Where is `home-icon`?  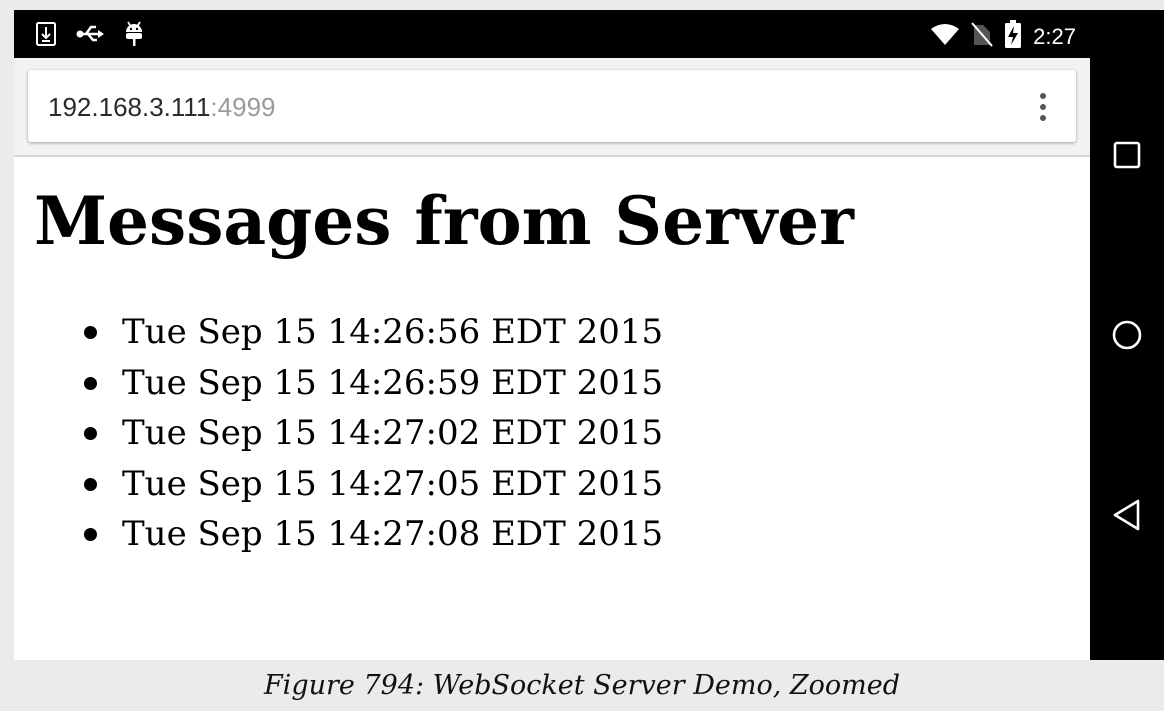
home-icon is located at coordinates (1127, 335).